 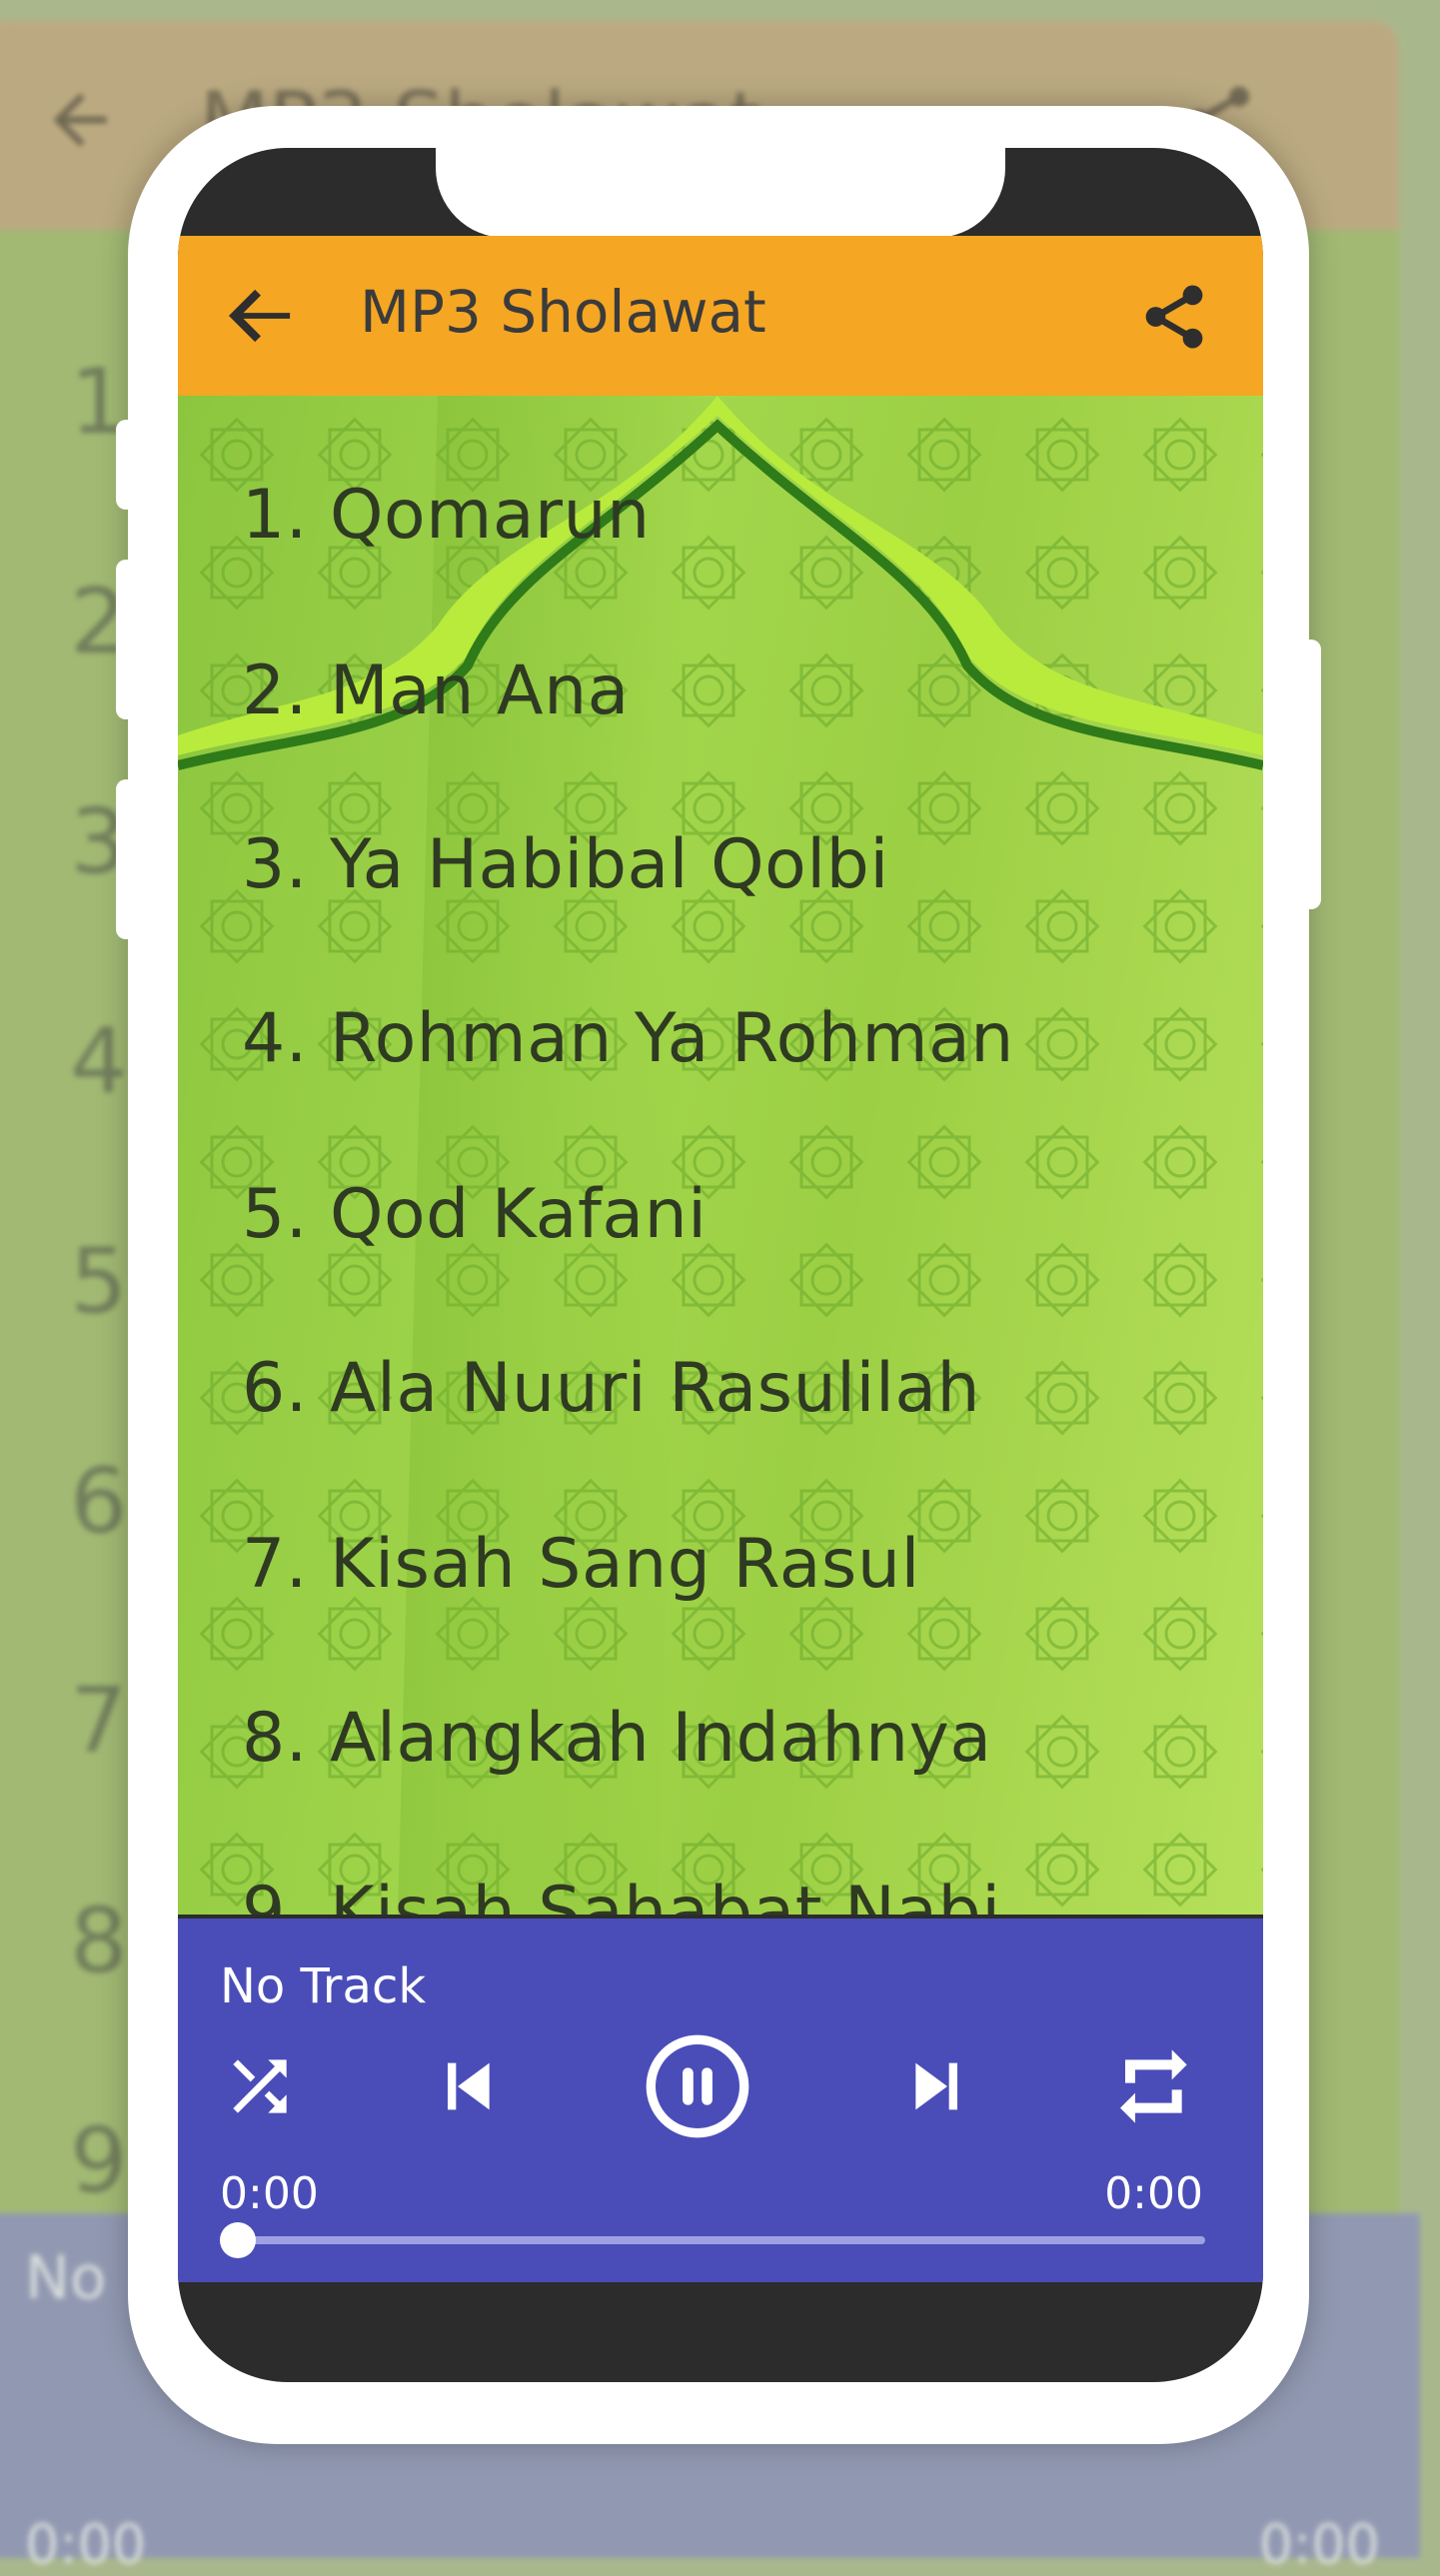 I want to click on background-number: 5, so click(x=99, y=1281).